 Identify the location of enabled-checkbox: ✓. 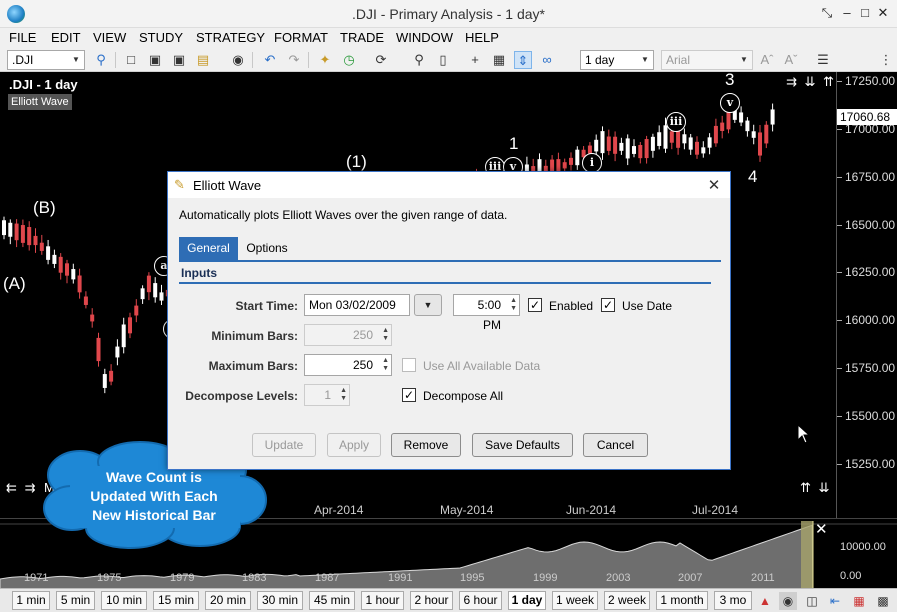
(535, 305).